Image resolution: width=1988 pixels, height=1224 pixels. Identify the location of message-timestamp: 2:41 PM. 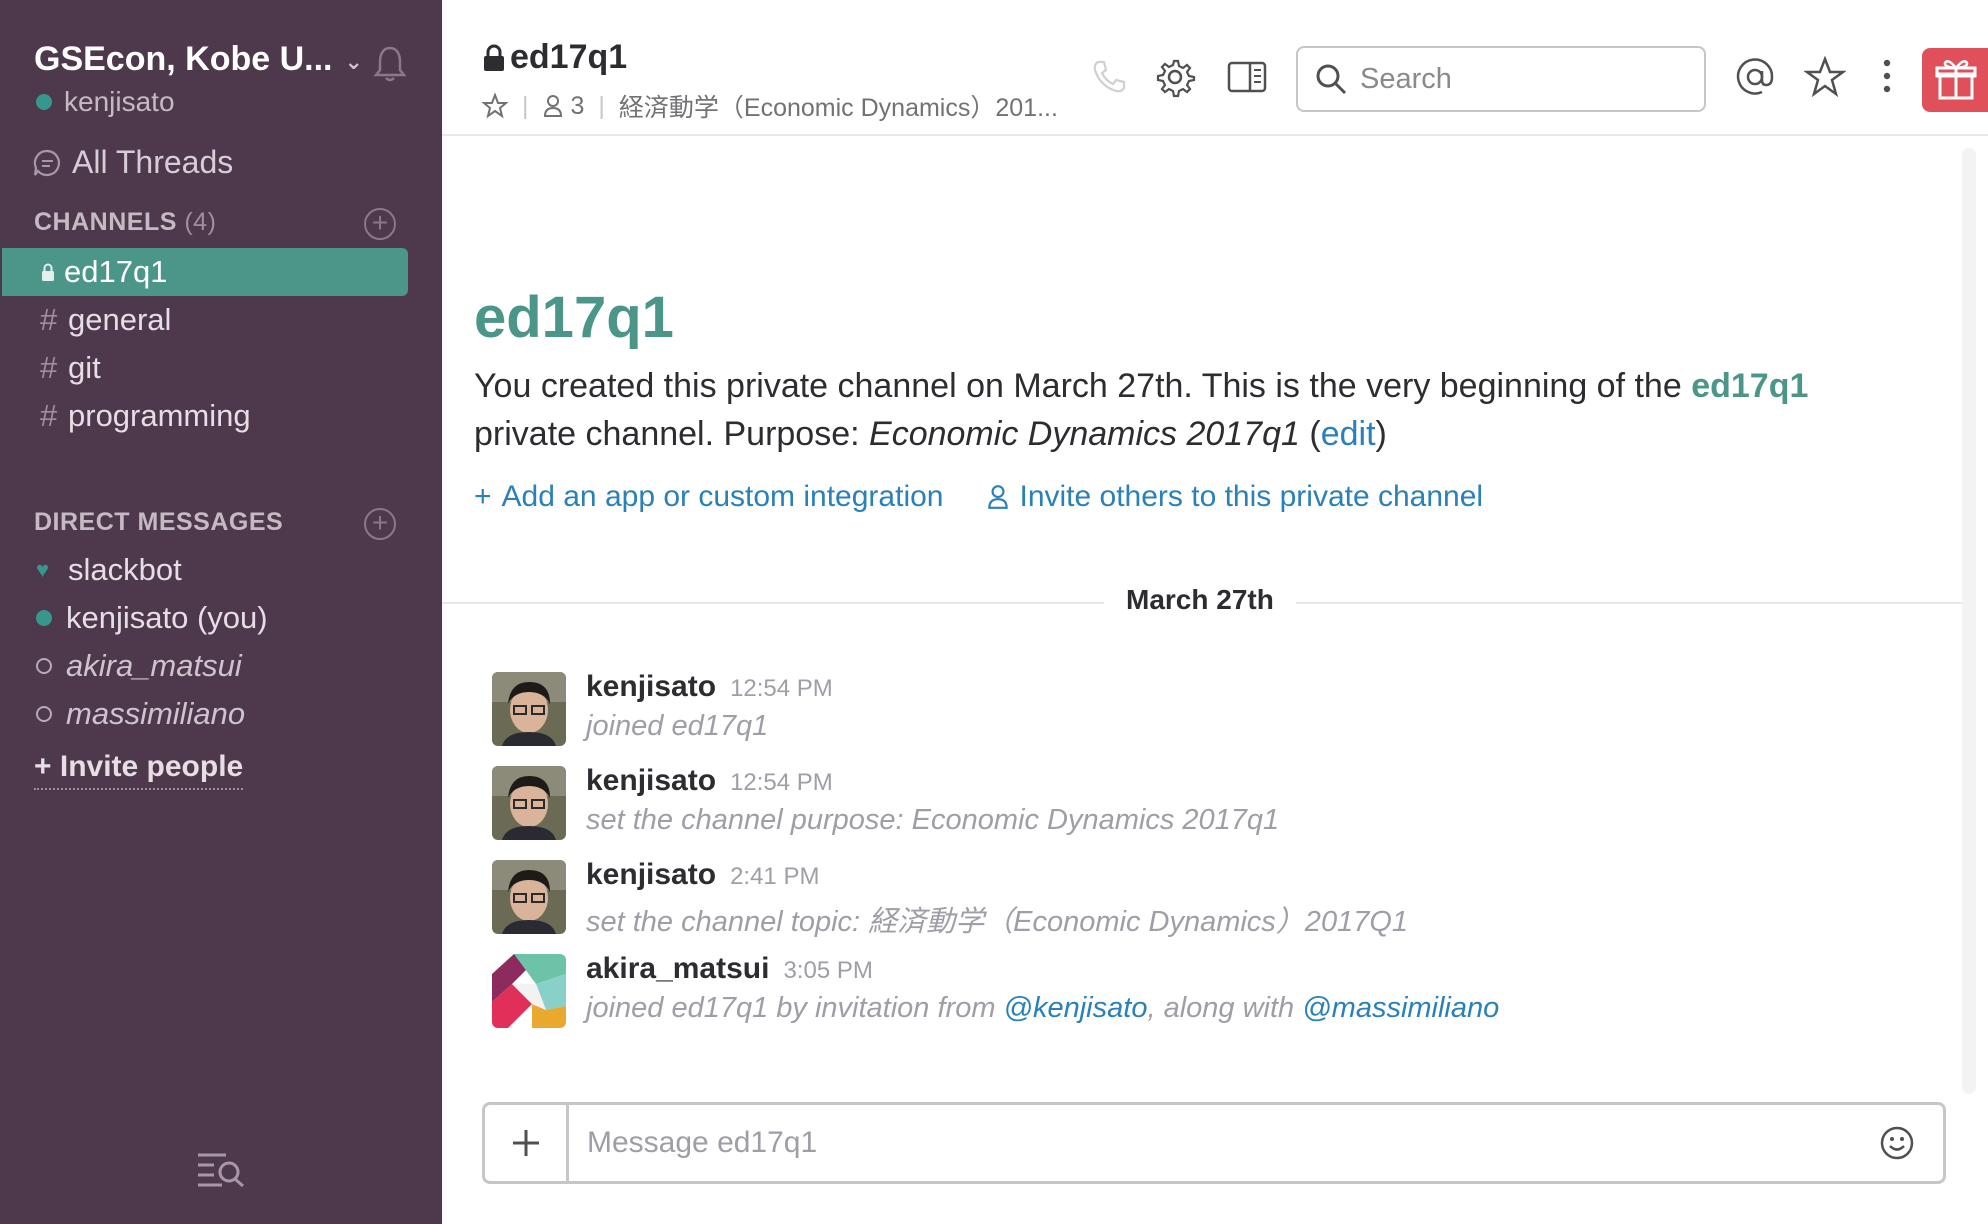
(774, 876).